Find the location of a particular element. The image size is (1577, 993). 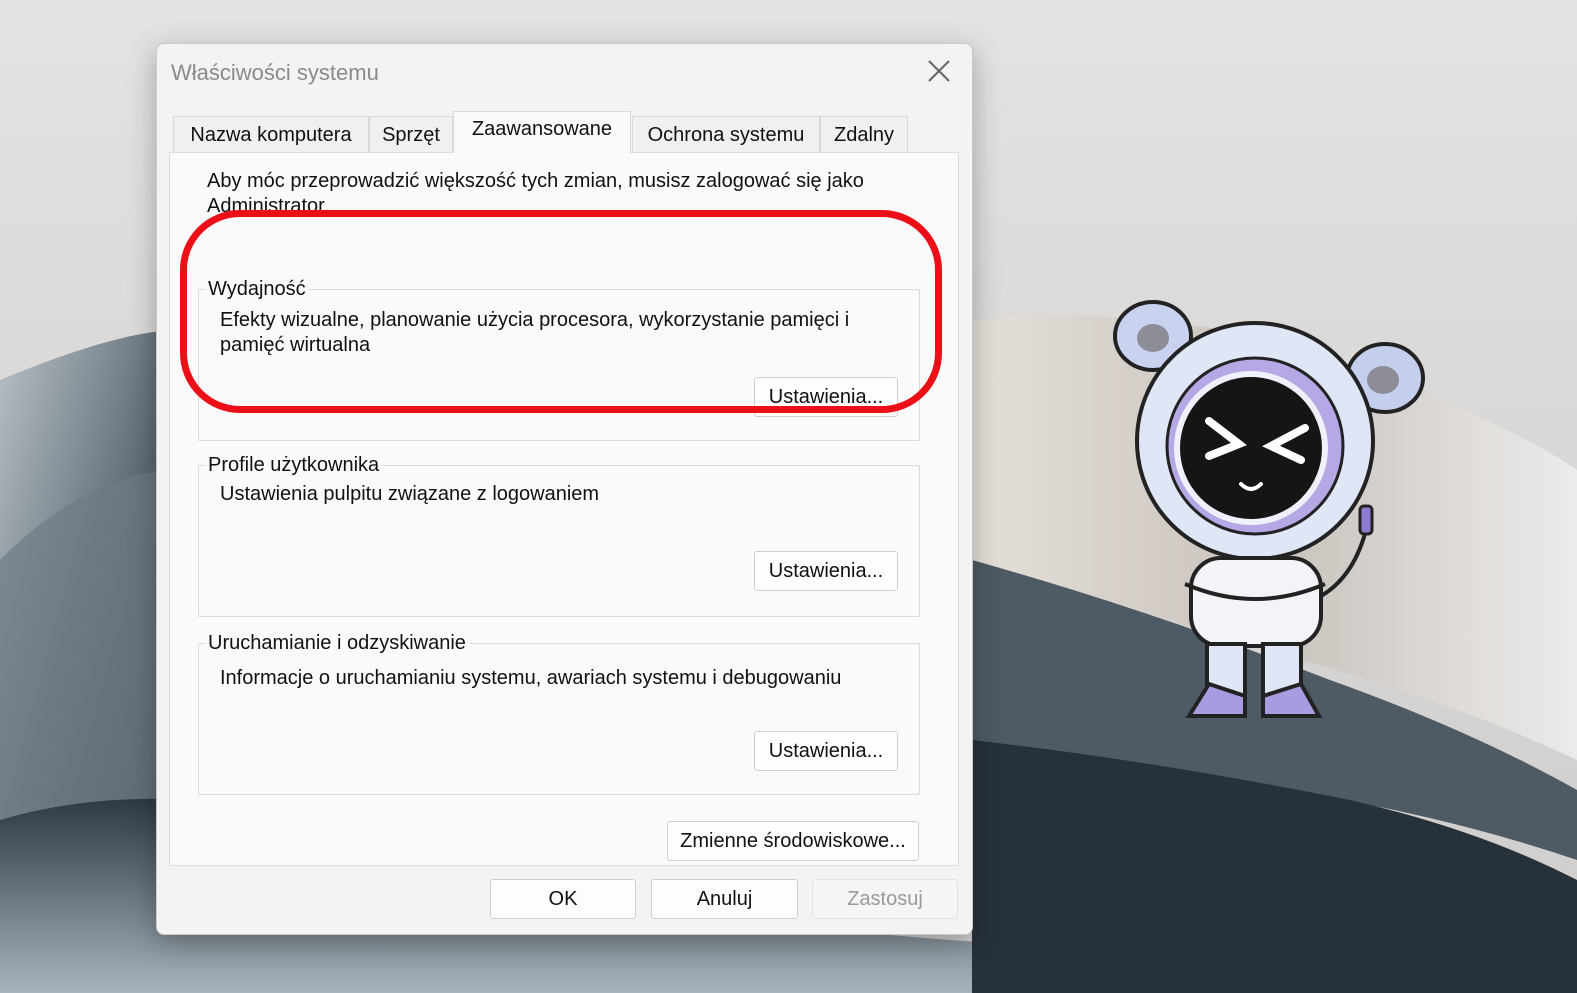

window-title: Właściwości systemu is located at coordinates (275, 72).